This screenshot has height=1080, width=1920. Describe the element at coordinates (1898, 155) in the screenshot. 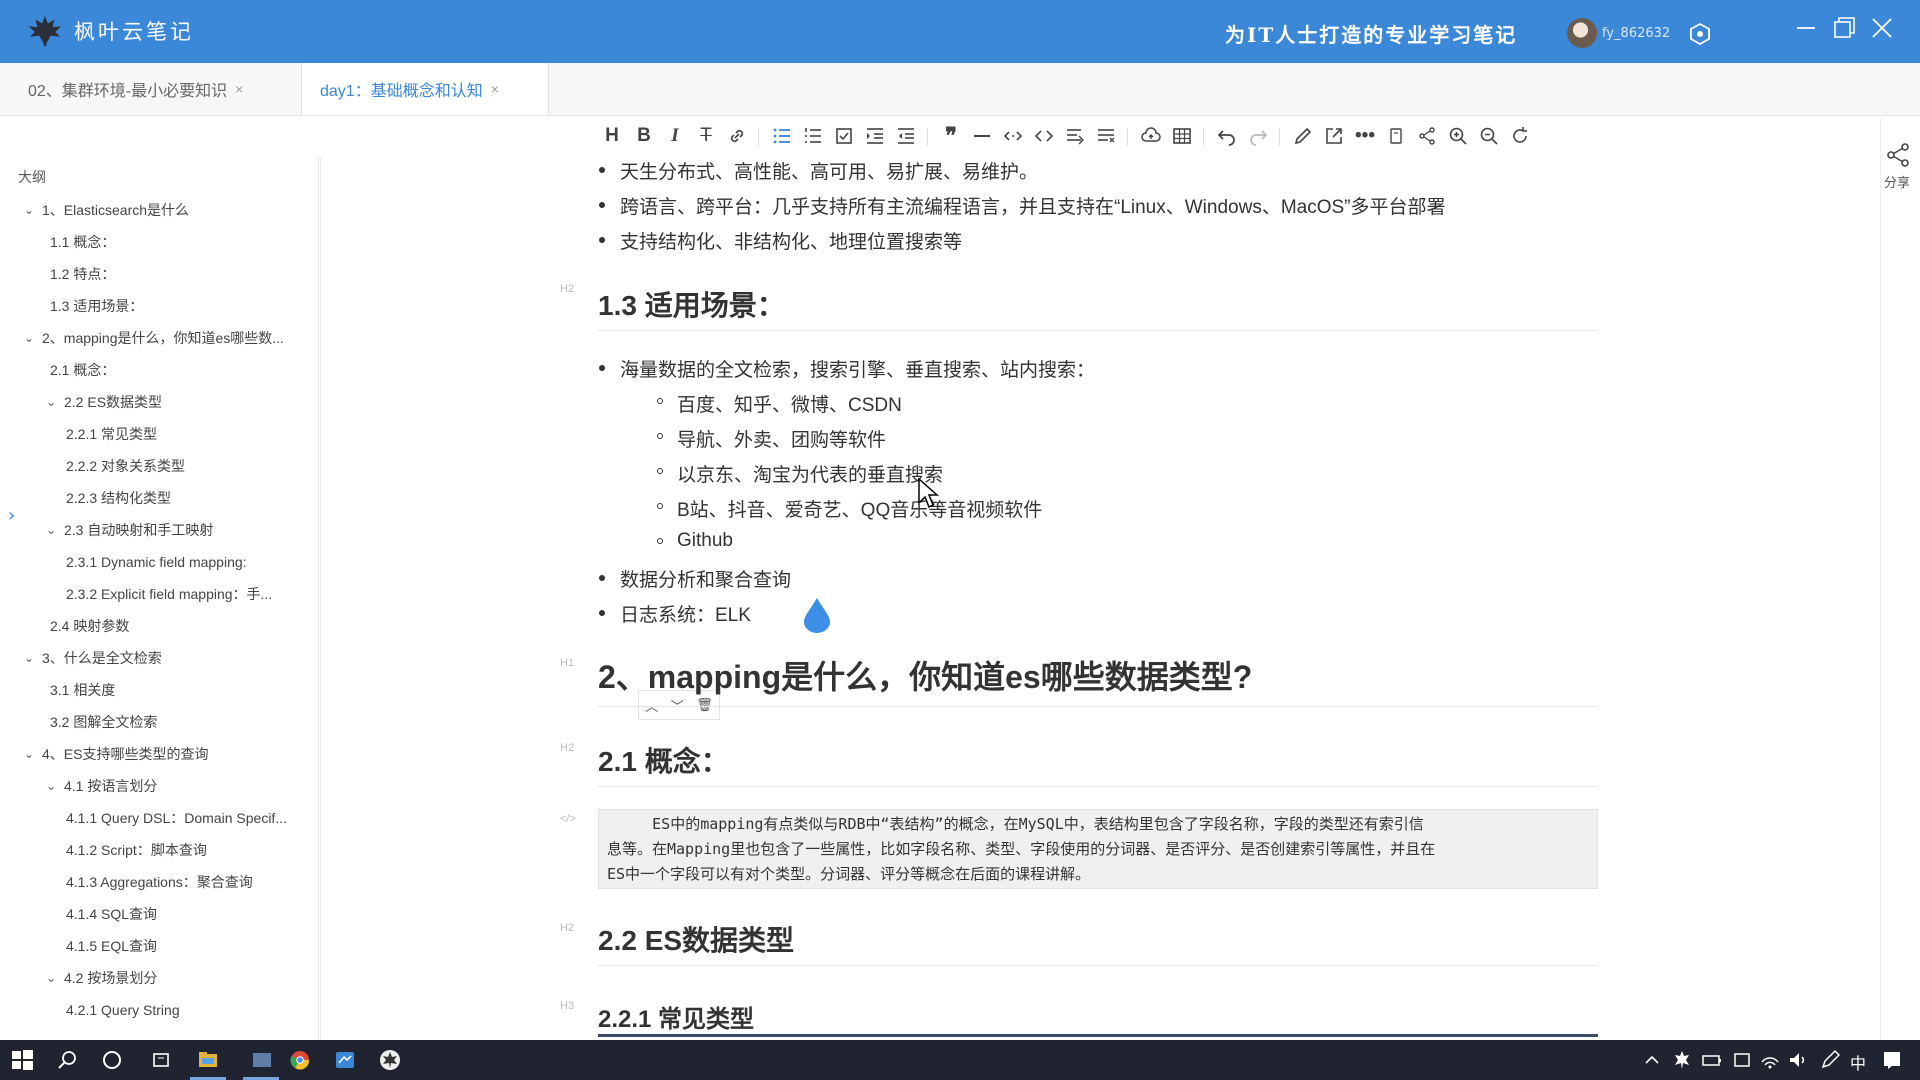

I see `share-icon` at that location.